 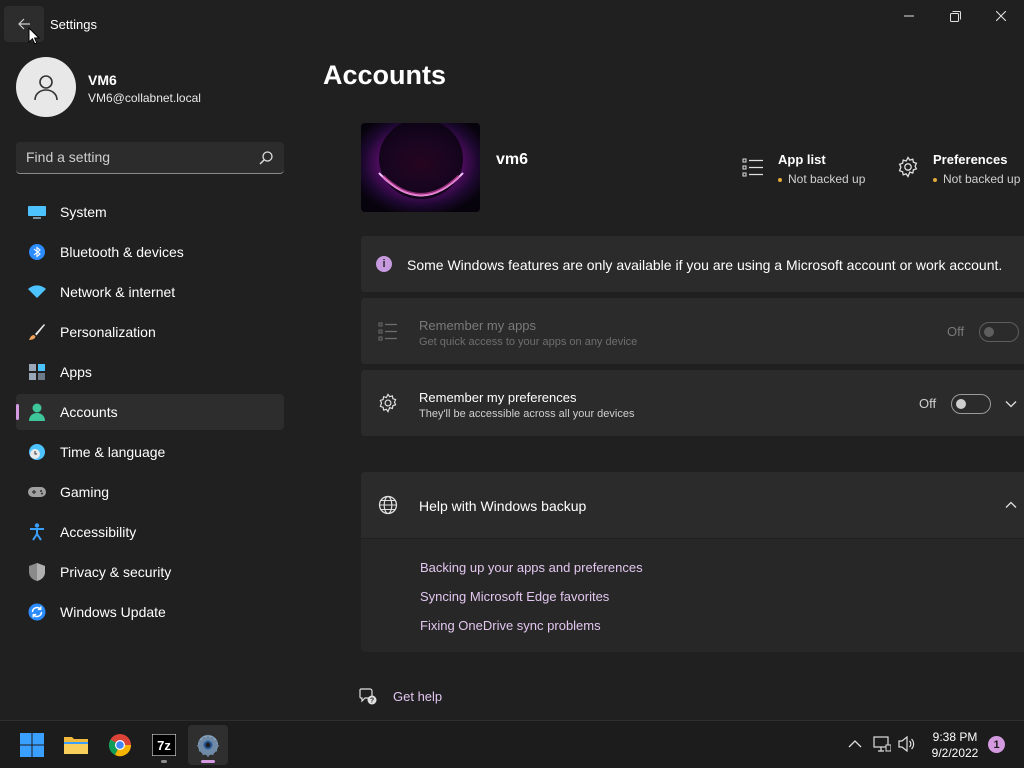 I want to click on mouse-cursor-icon, so click(x=34, y=36).